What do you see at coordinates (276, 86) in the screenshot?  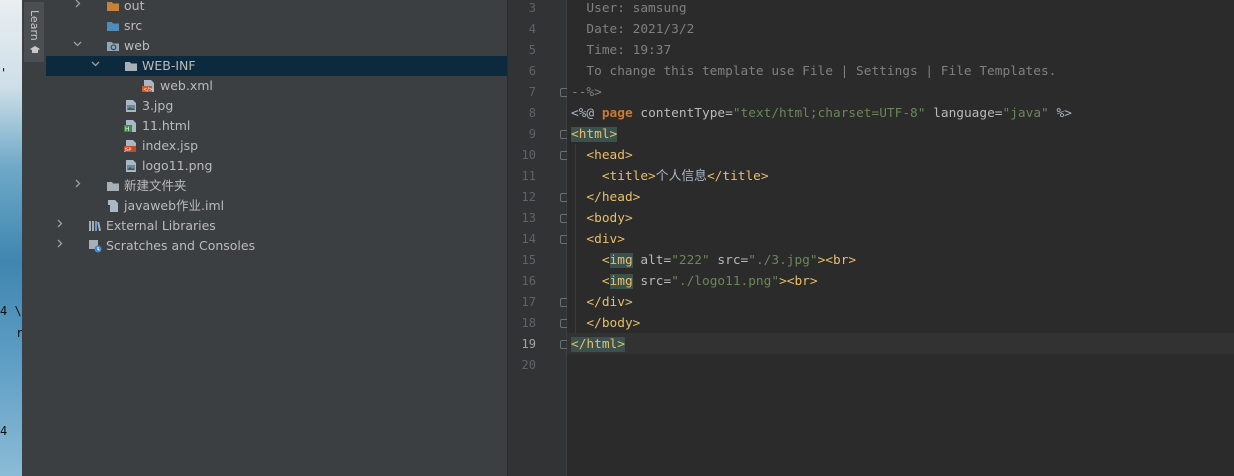 I see `tree-item: </> web.xml` at bounding box center [276, 86].